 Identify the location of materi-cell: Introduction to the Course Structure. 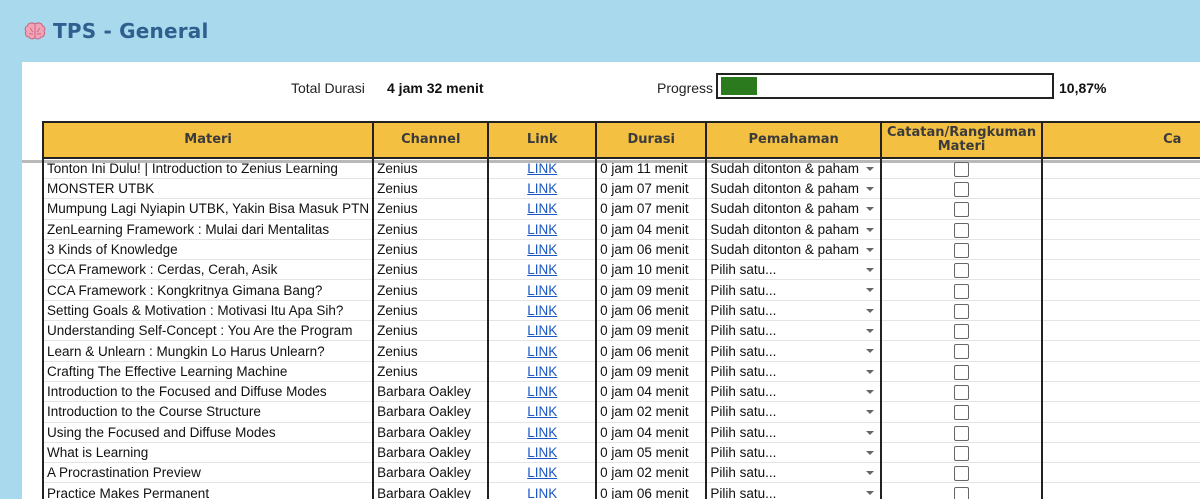
(208, 412).